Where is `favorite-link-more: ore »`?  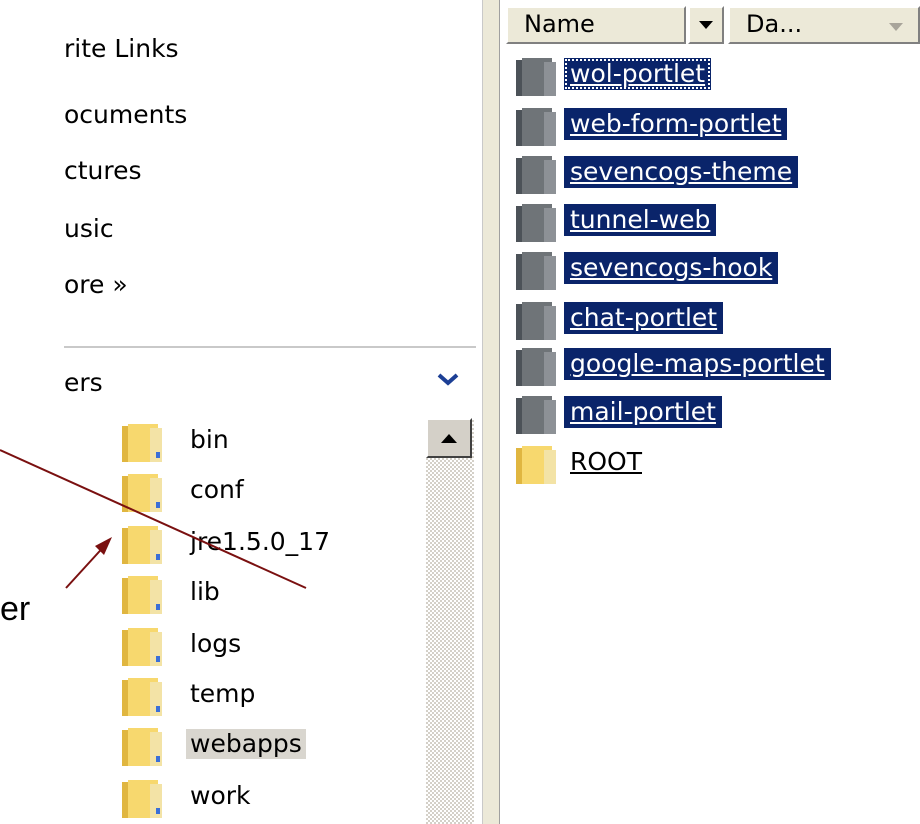 favorite-link-more: ore » is located at coordinates (96, 285).